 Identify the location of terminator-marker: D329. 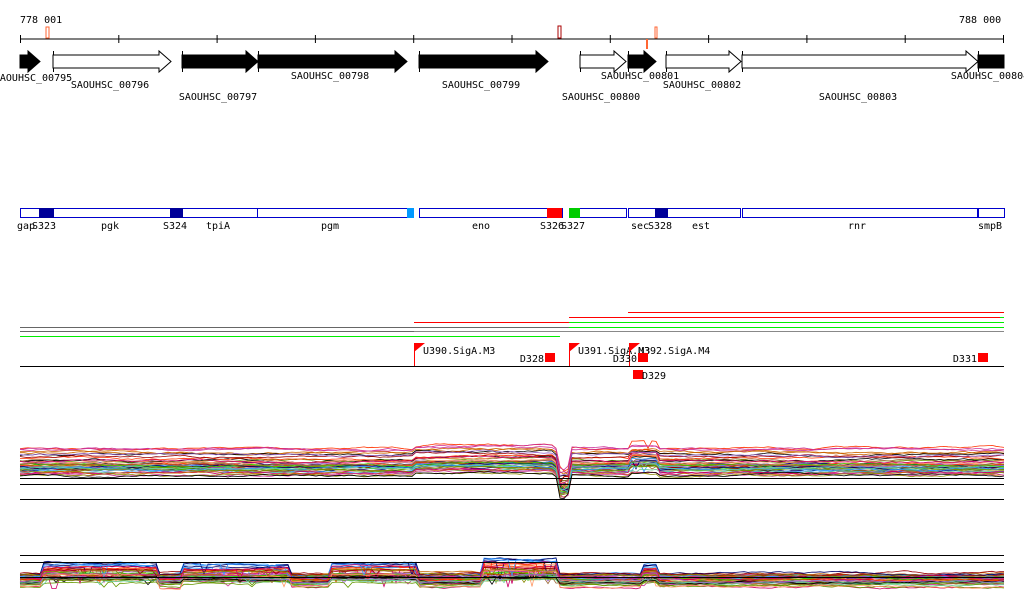
(649, 376).